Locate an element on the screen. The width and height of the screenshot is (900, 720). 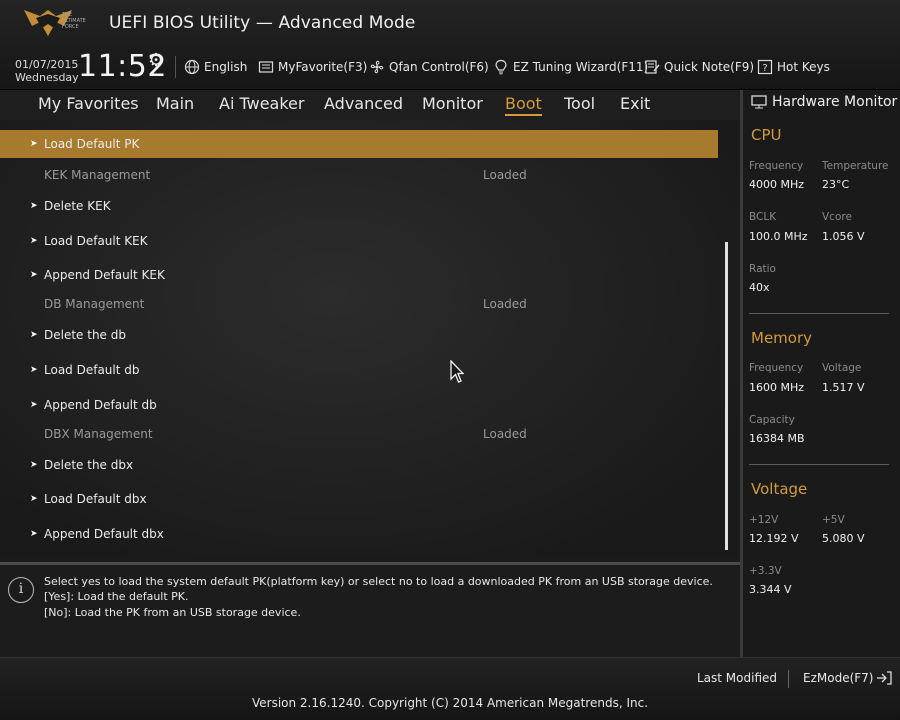
cpu-heading: CPU is located at coordinates (766, 135).